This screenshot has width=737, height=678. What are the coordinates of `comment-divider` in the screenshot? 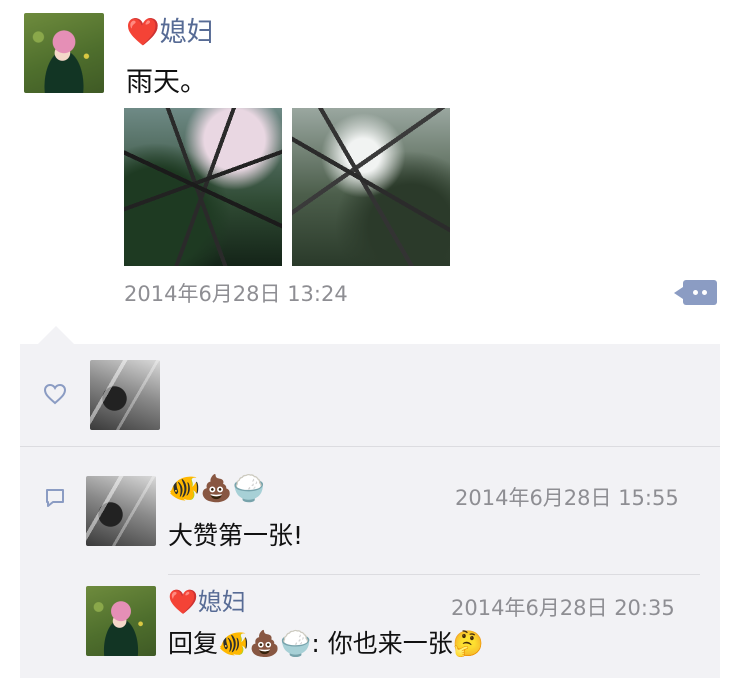 It's located at (434, 574).